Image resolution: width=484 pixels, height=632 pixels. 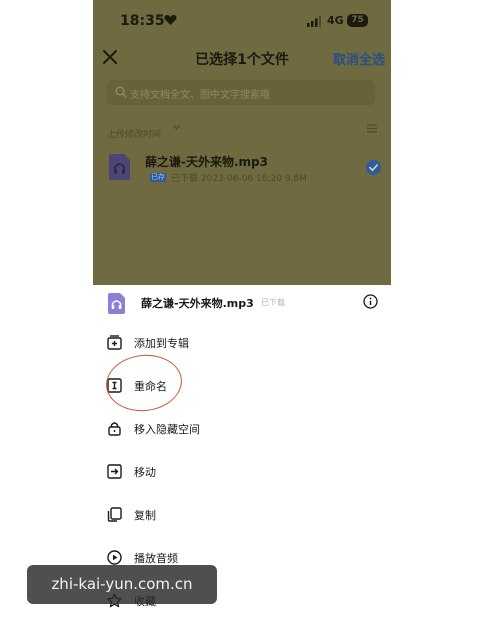 What do you see at coordinates (359, 58) in the screenshot?
I see `deselect-all-button: 取消全选` at bounding box center [359, 58].